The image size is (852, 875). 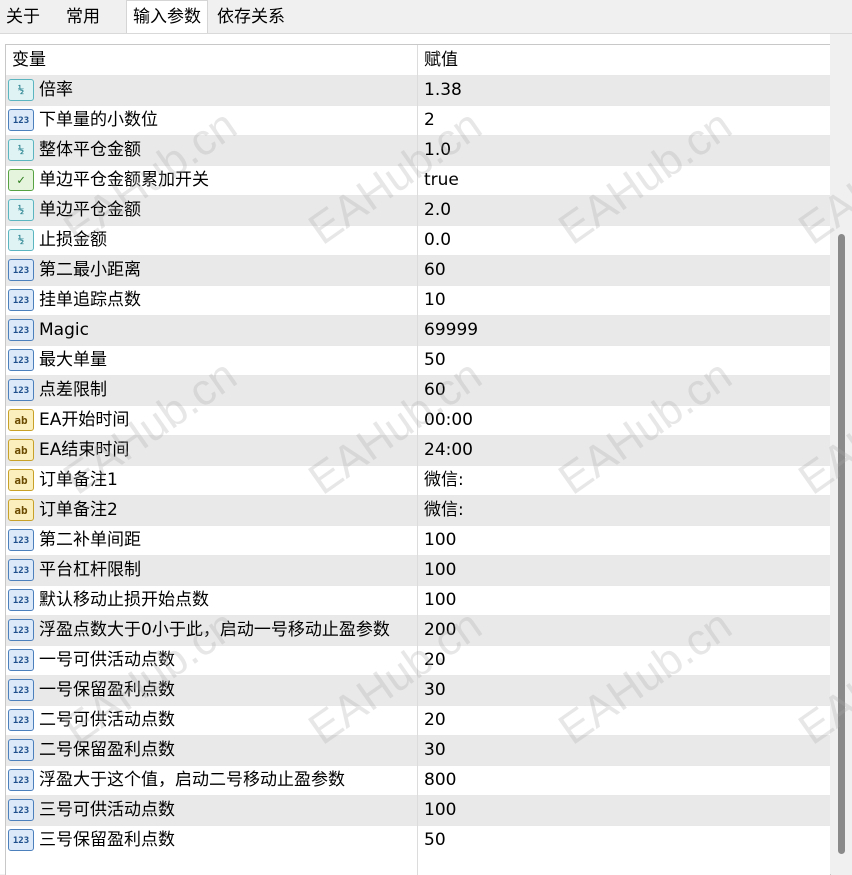 What do you see at coordinates (435, 300) in the screenshot?
I see `parameter-value: 10` at bounding box center [435, 300].